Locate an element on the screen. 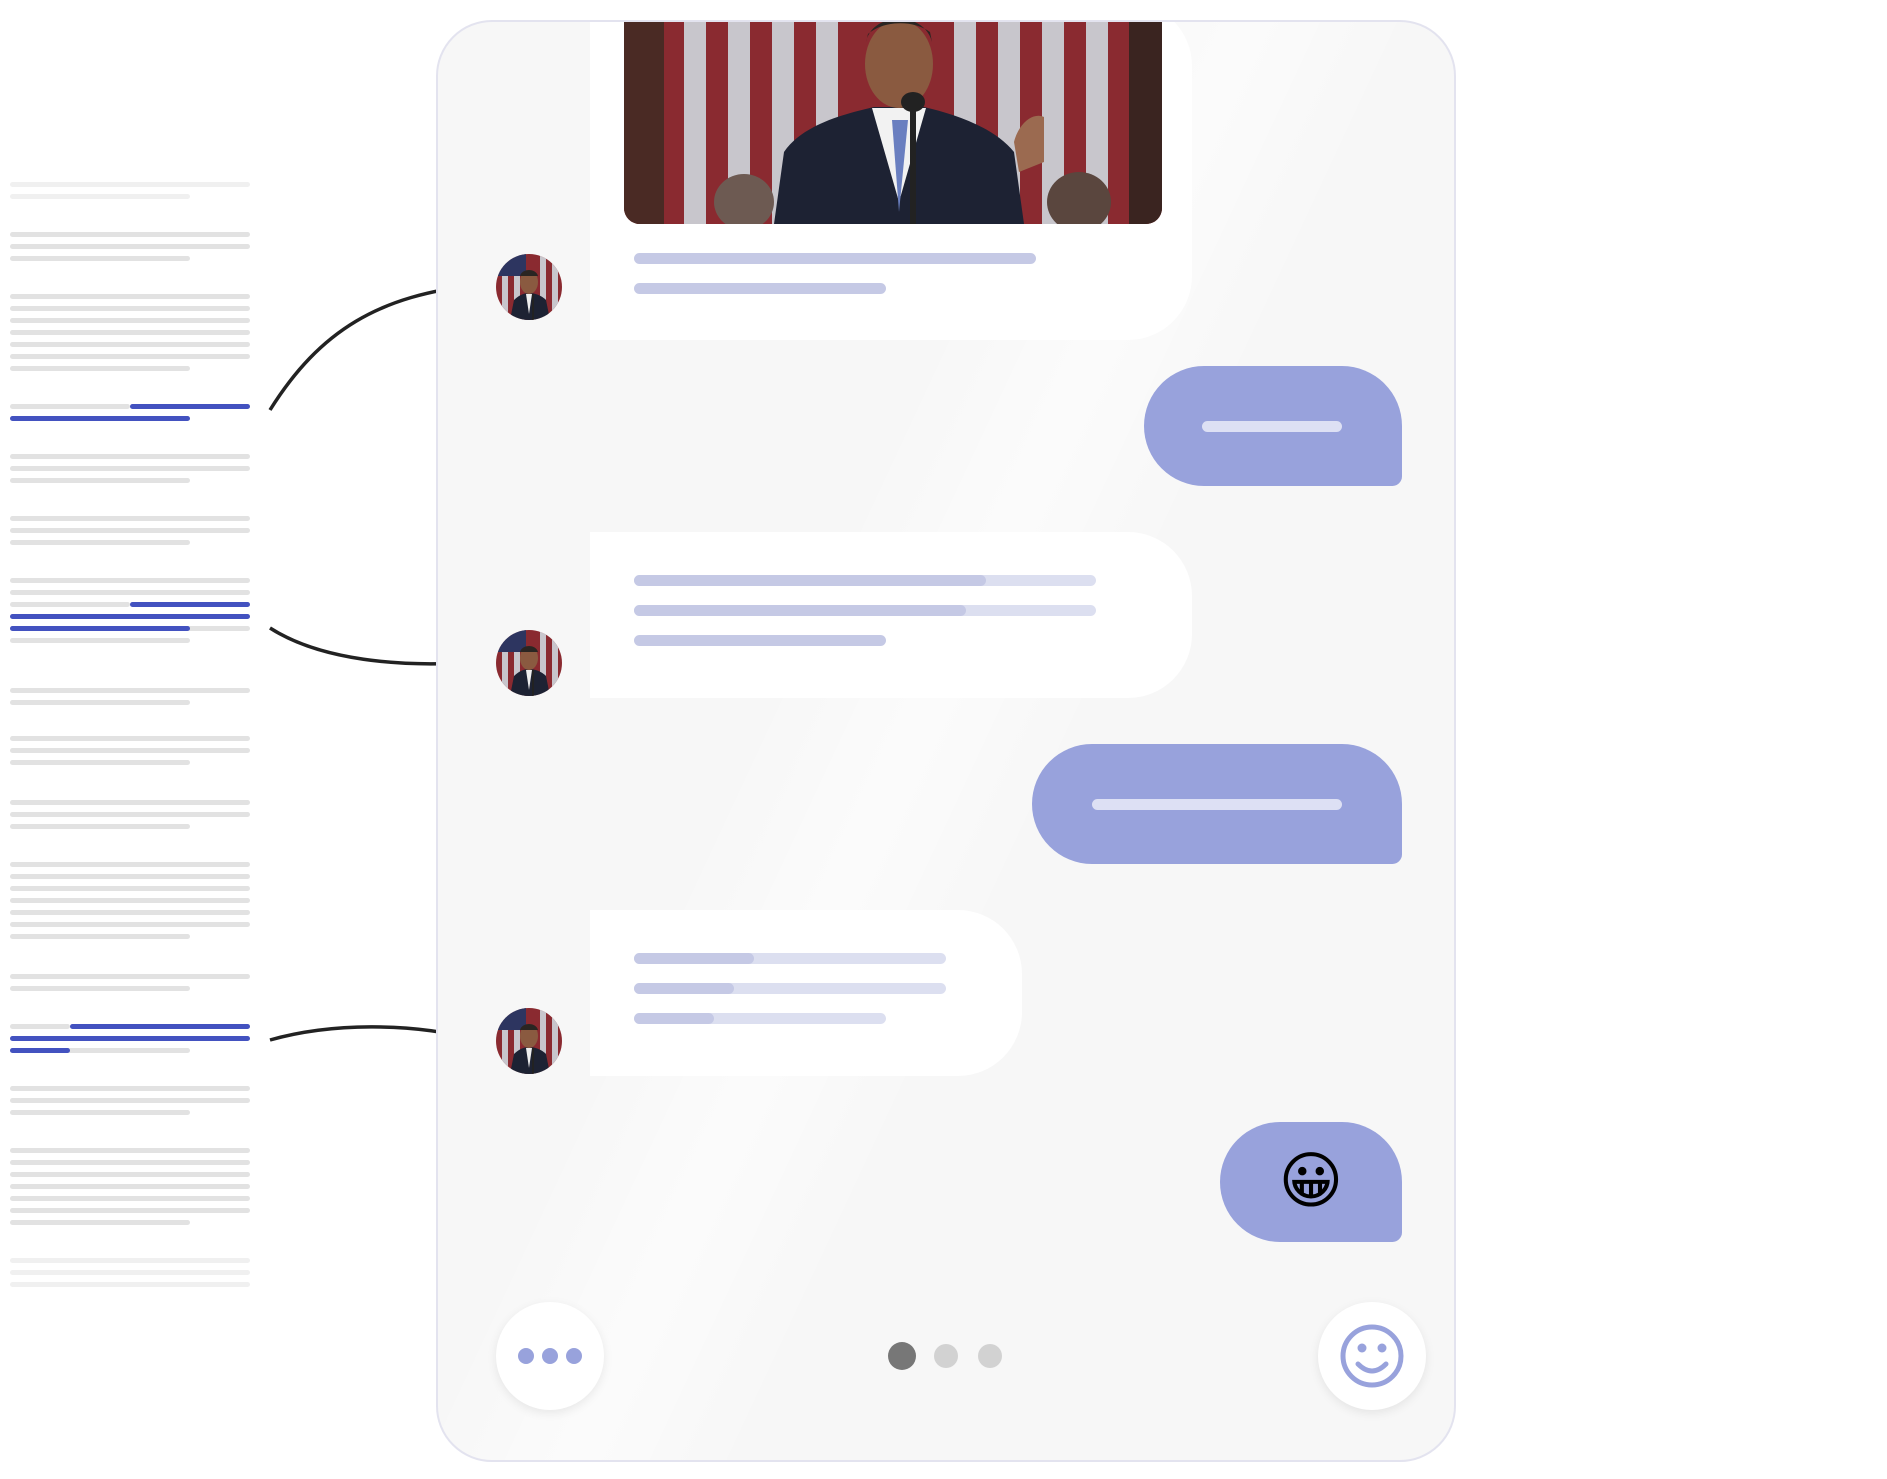 This screenshot has width=1887, height=1479. smiley-icon is located at coordinates (1372, 1356).